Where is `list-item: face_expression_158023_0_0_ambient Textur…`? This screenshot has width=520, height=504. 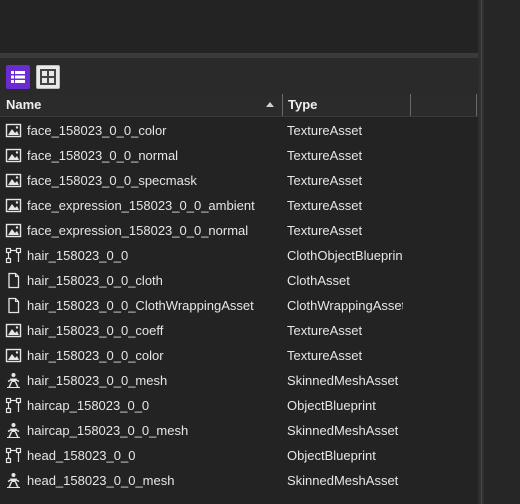
list-item: face_expression_158023_0_0_ambient Textur… is located at coordinates (239, 205).